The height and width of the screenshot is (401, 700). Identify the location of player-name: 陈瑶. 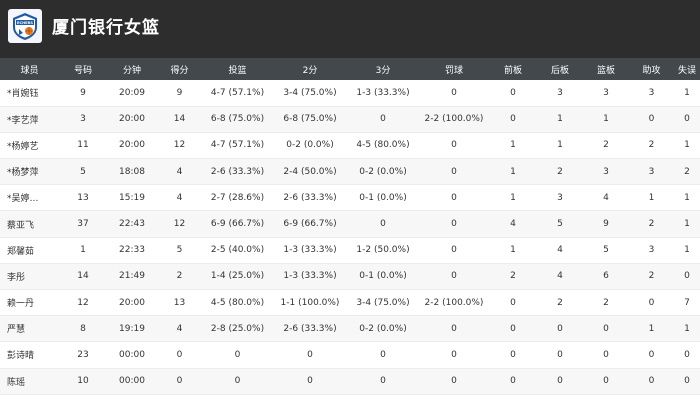
(29, 381).